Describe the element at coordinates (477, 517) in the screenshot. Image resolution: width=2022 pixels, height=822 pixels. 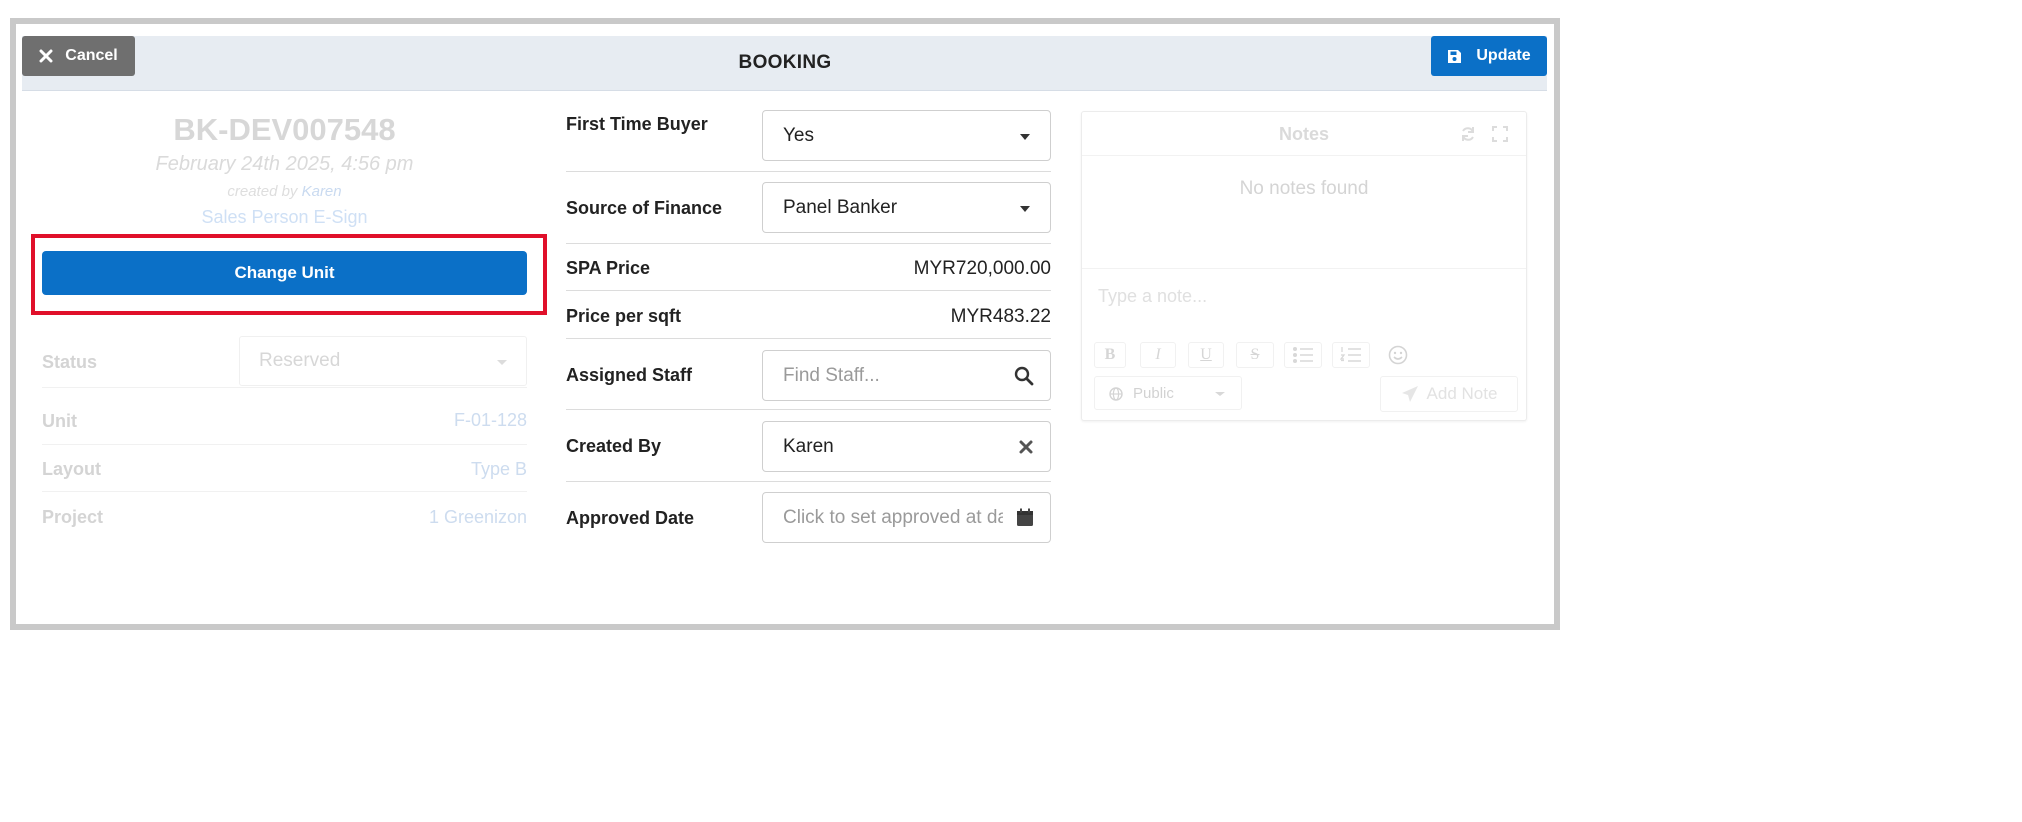
I see `project-value: 1 Greenizon` at that location.